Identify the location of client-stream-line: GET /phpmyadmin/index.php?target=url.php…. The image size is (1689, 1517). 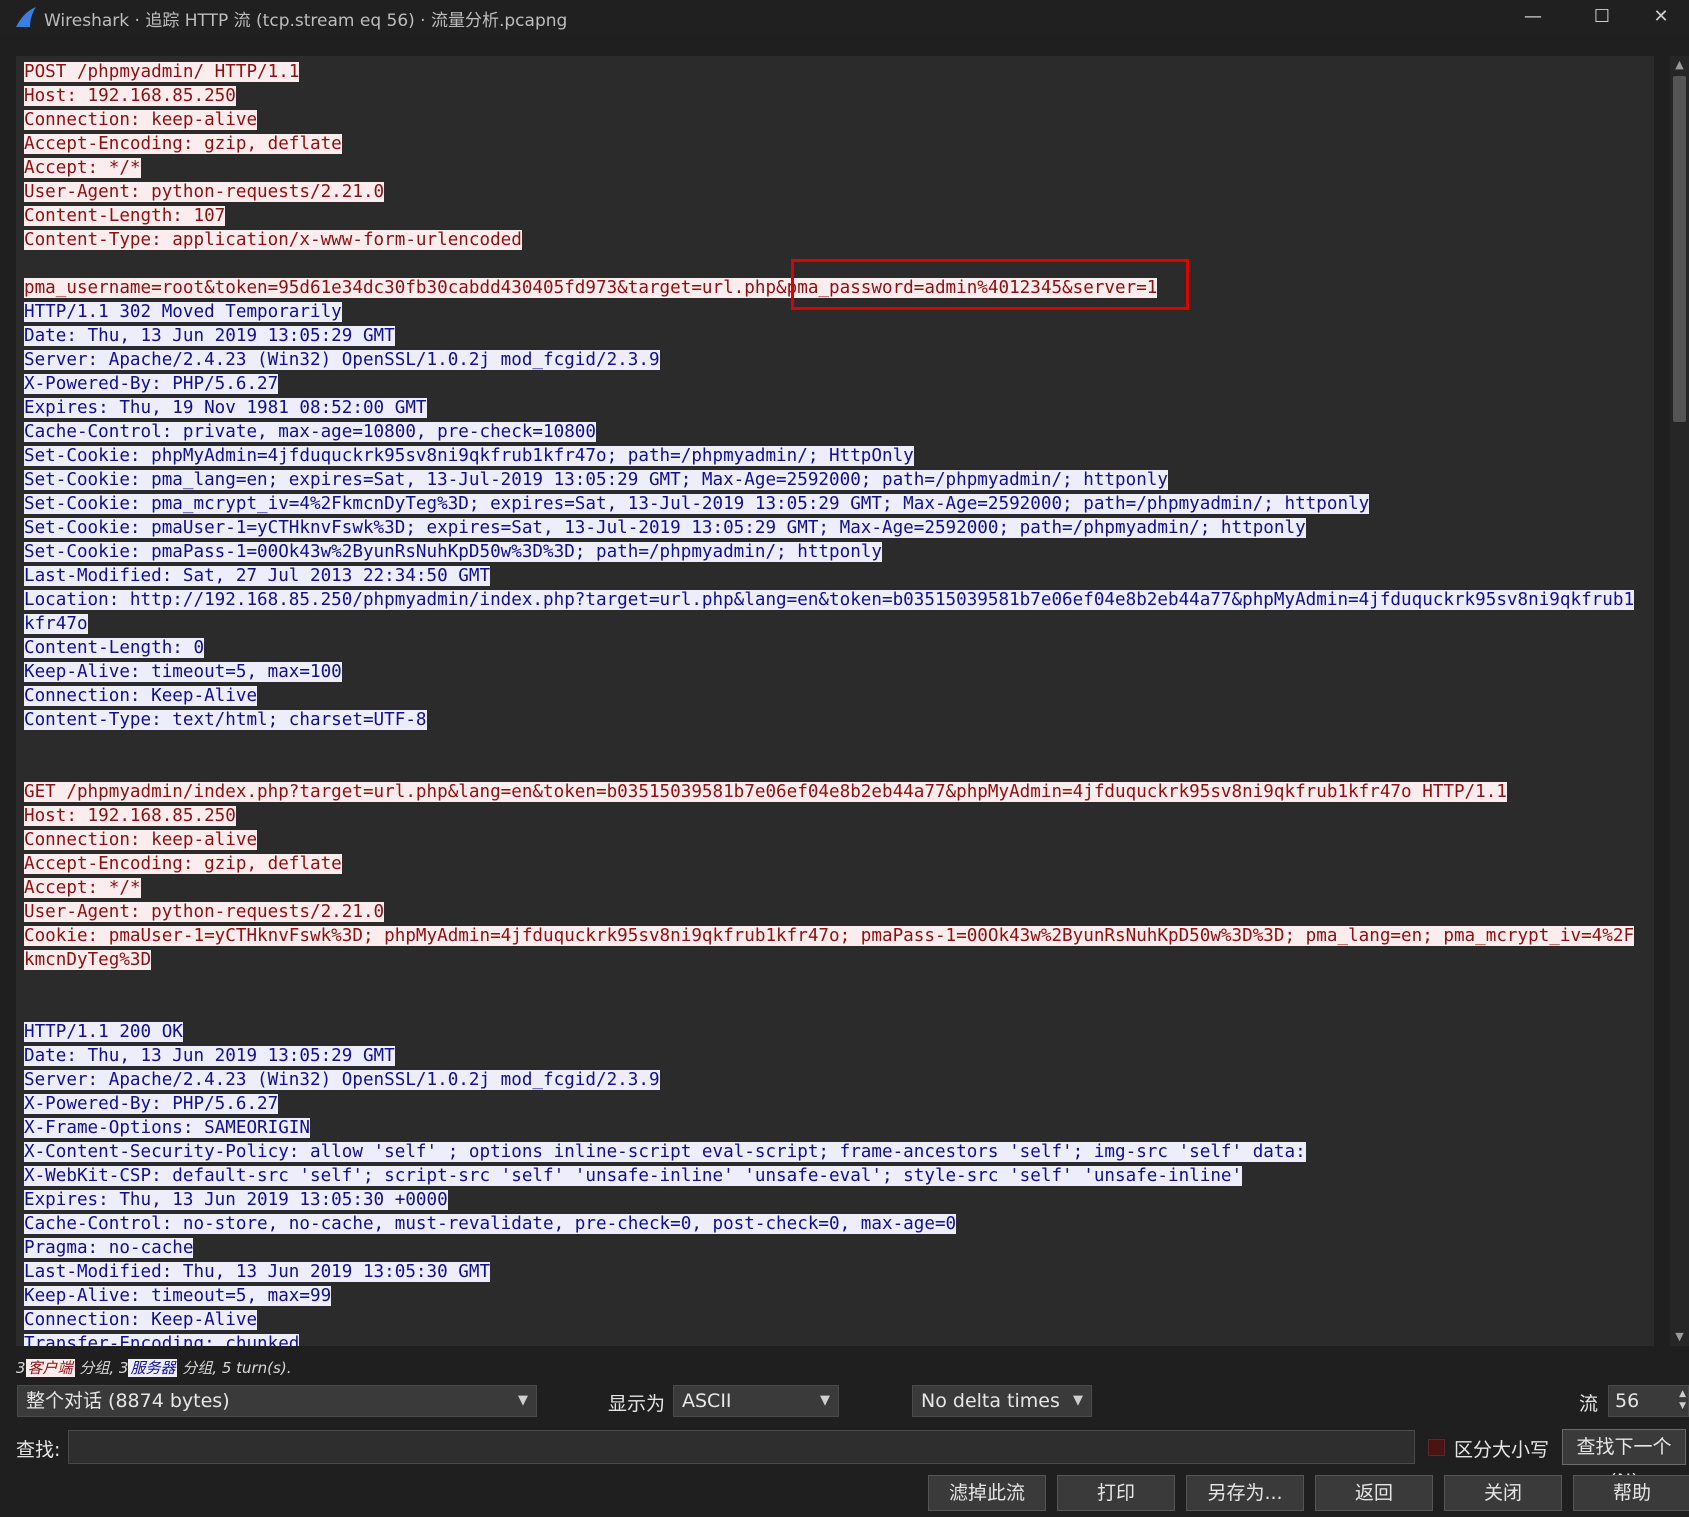
(834, 792).